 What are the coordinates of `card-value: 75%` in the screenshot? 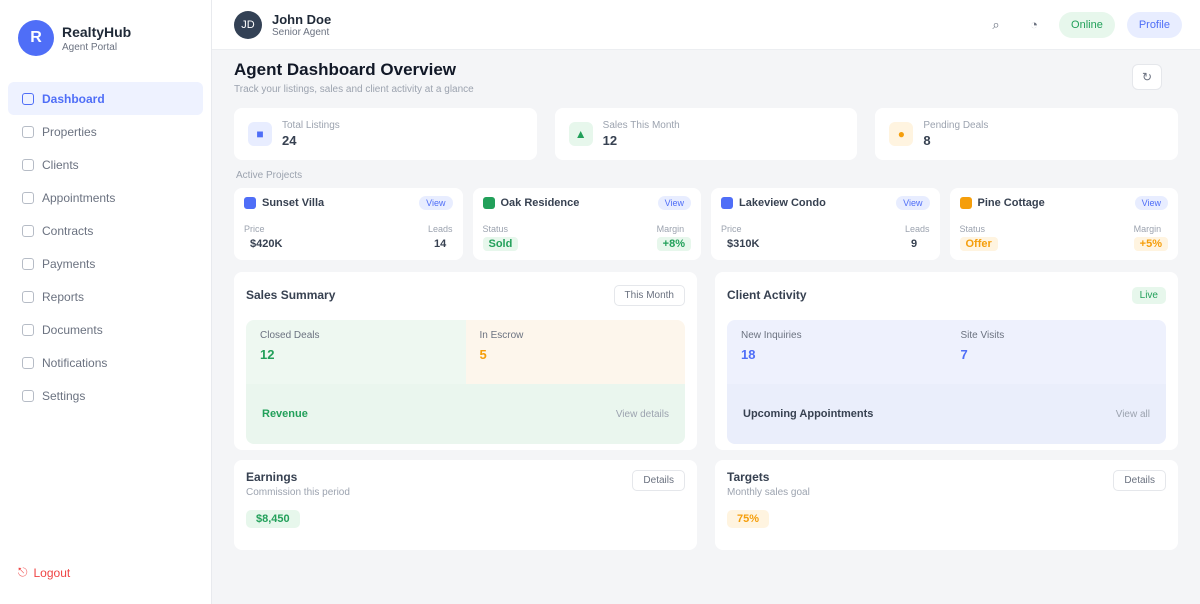 It's located at (748, 519).